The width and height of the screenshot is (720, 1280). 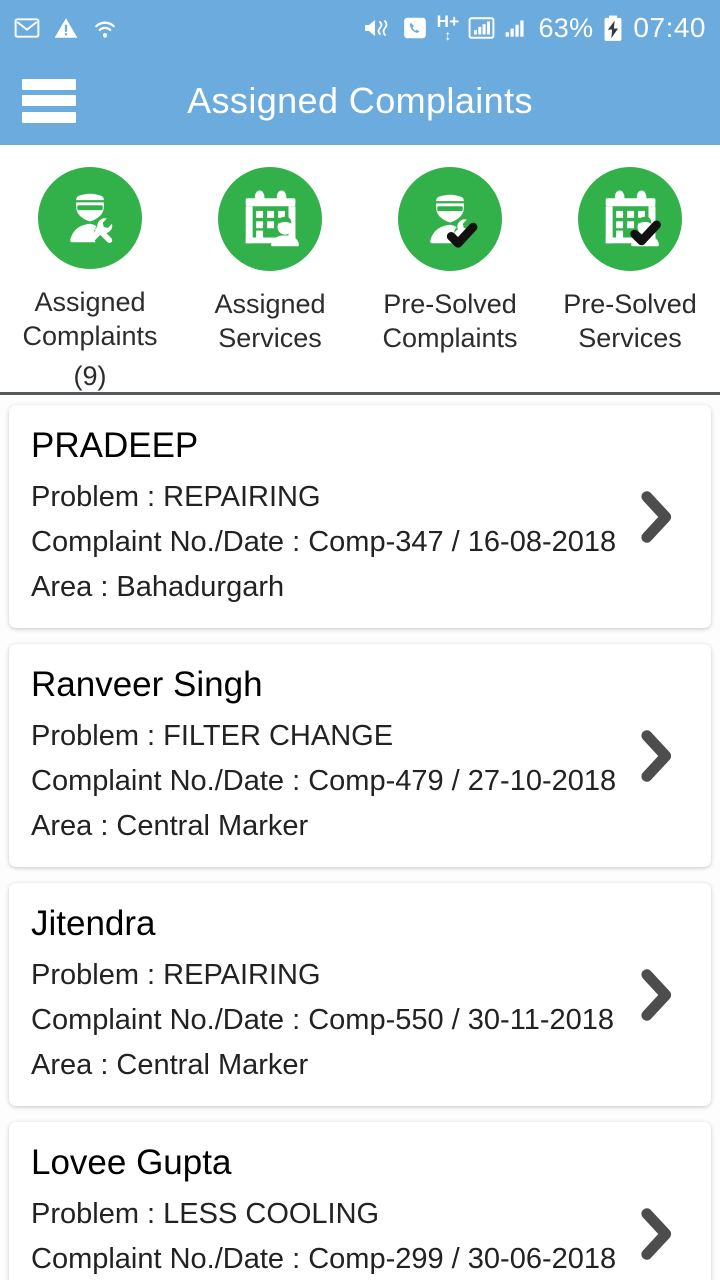 What do you see at coordinates (158, 587) in the screenshot?
I see `area-line: Area : Bahadurgarh` at bounding box center [158, 587].